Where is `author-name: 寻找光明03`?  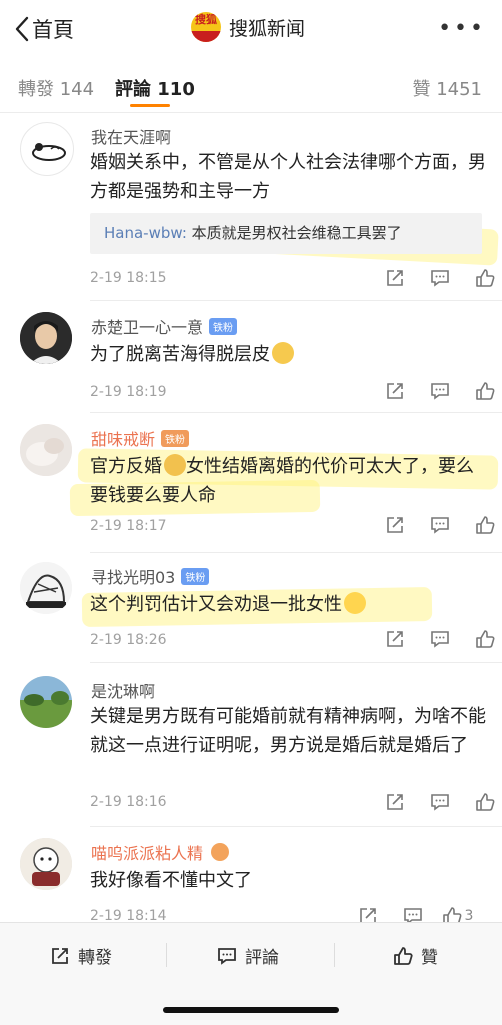
author-name: 寻找光明03 is located at coordinates (133, 577).